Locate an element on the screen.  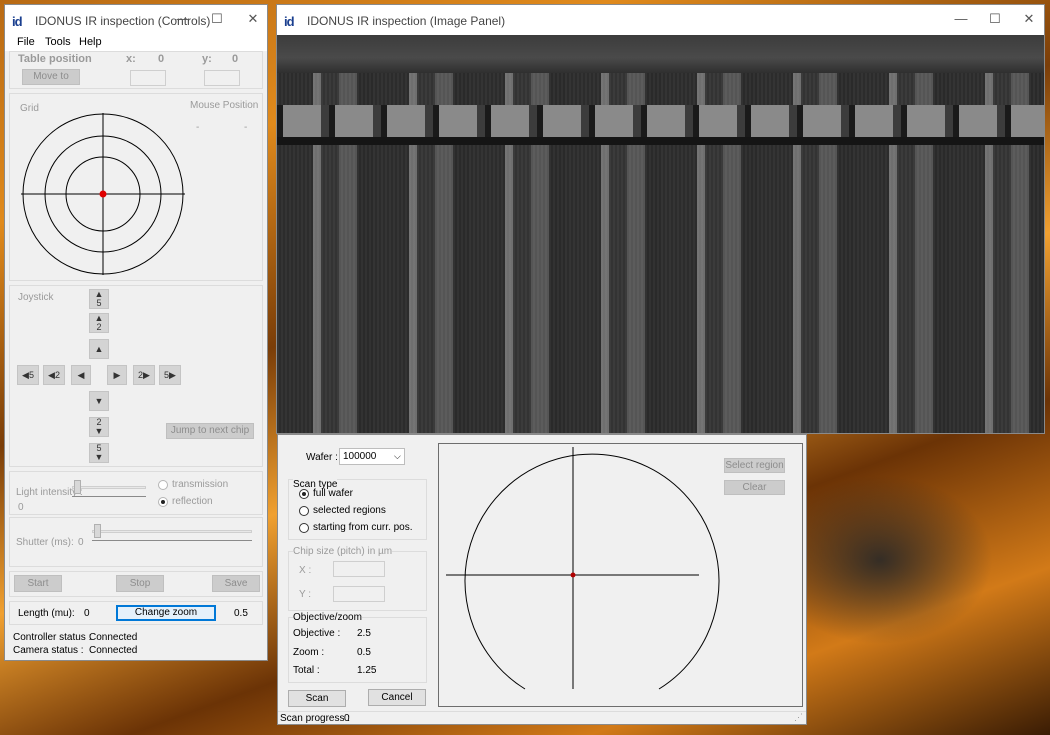
camera-status-value: Connected is located at coordinates (113, 650).